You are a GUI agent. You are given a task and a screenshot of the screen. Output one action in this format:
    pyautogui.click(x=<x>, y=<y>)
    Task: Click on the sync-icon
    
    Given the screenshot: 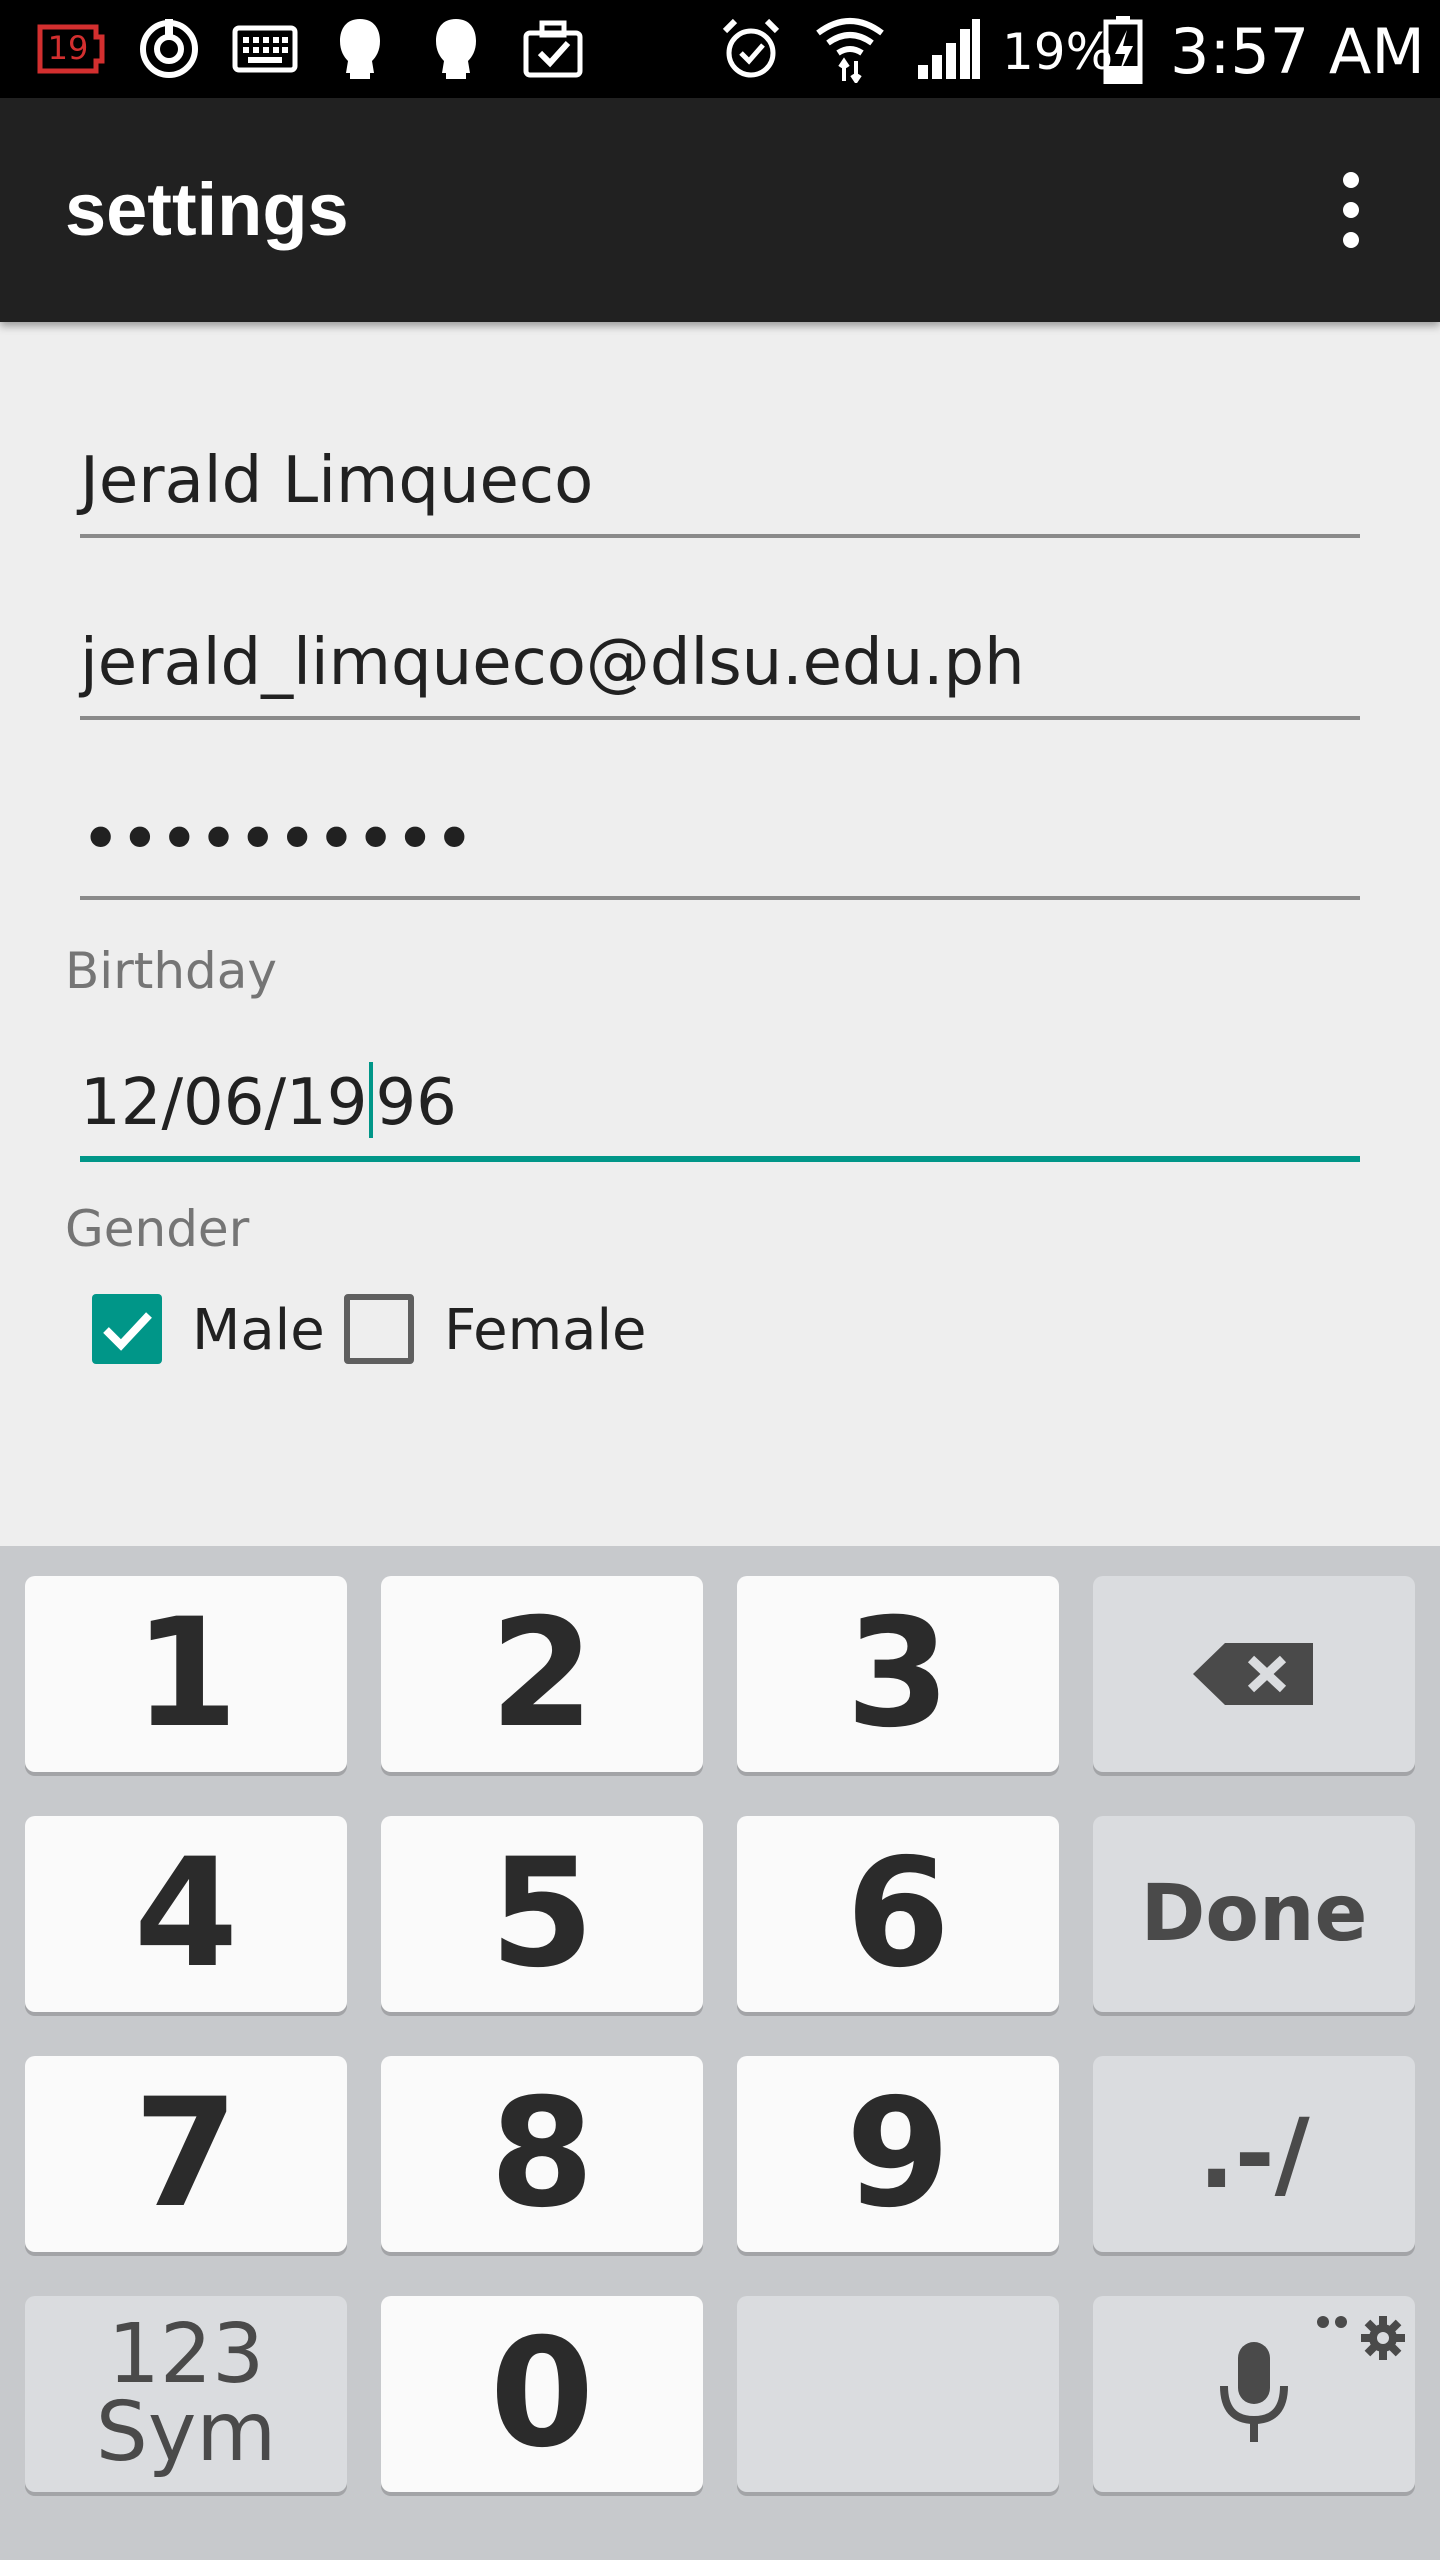 What is the action you would take?
    pyautogui.click(x=169, y=49)
    